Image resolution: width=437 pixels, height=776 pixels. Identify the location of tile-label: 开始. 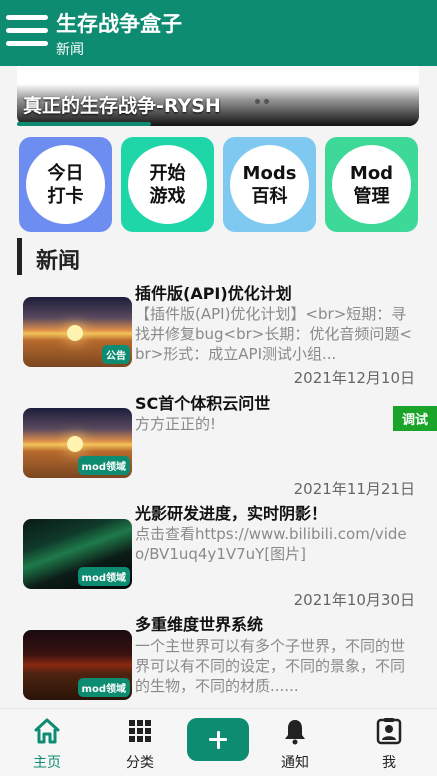
(167, 173).